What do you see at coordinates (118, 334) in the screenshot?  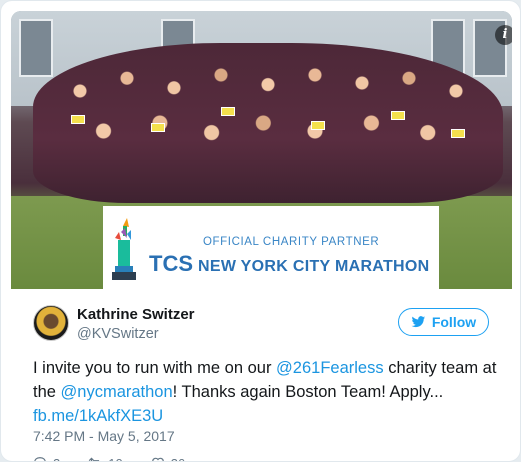 I see `author-handle: @KVSwitzer` at bounding box center [118, 334].